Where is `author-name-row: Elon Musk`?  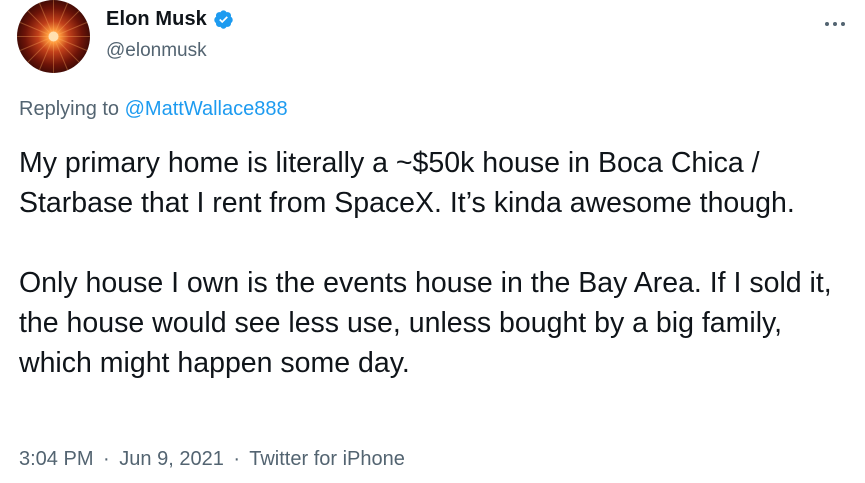
author-name-row: Elon Musk is located at coordinates (170, 19).